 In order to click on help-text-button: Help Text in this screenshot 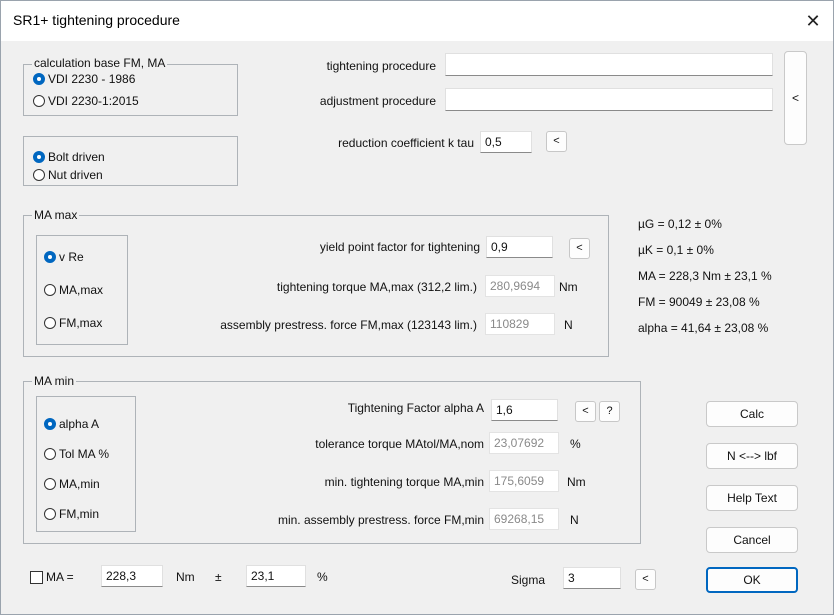, I will do `click(752, 498)`.